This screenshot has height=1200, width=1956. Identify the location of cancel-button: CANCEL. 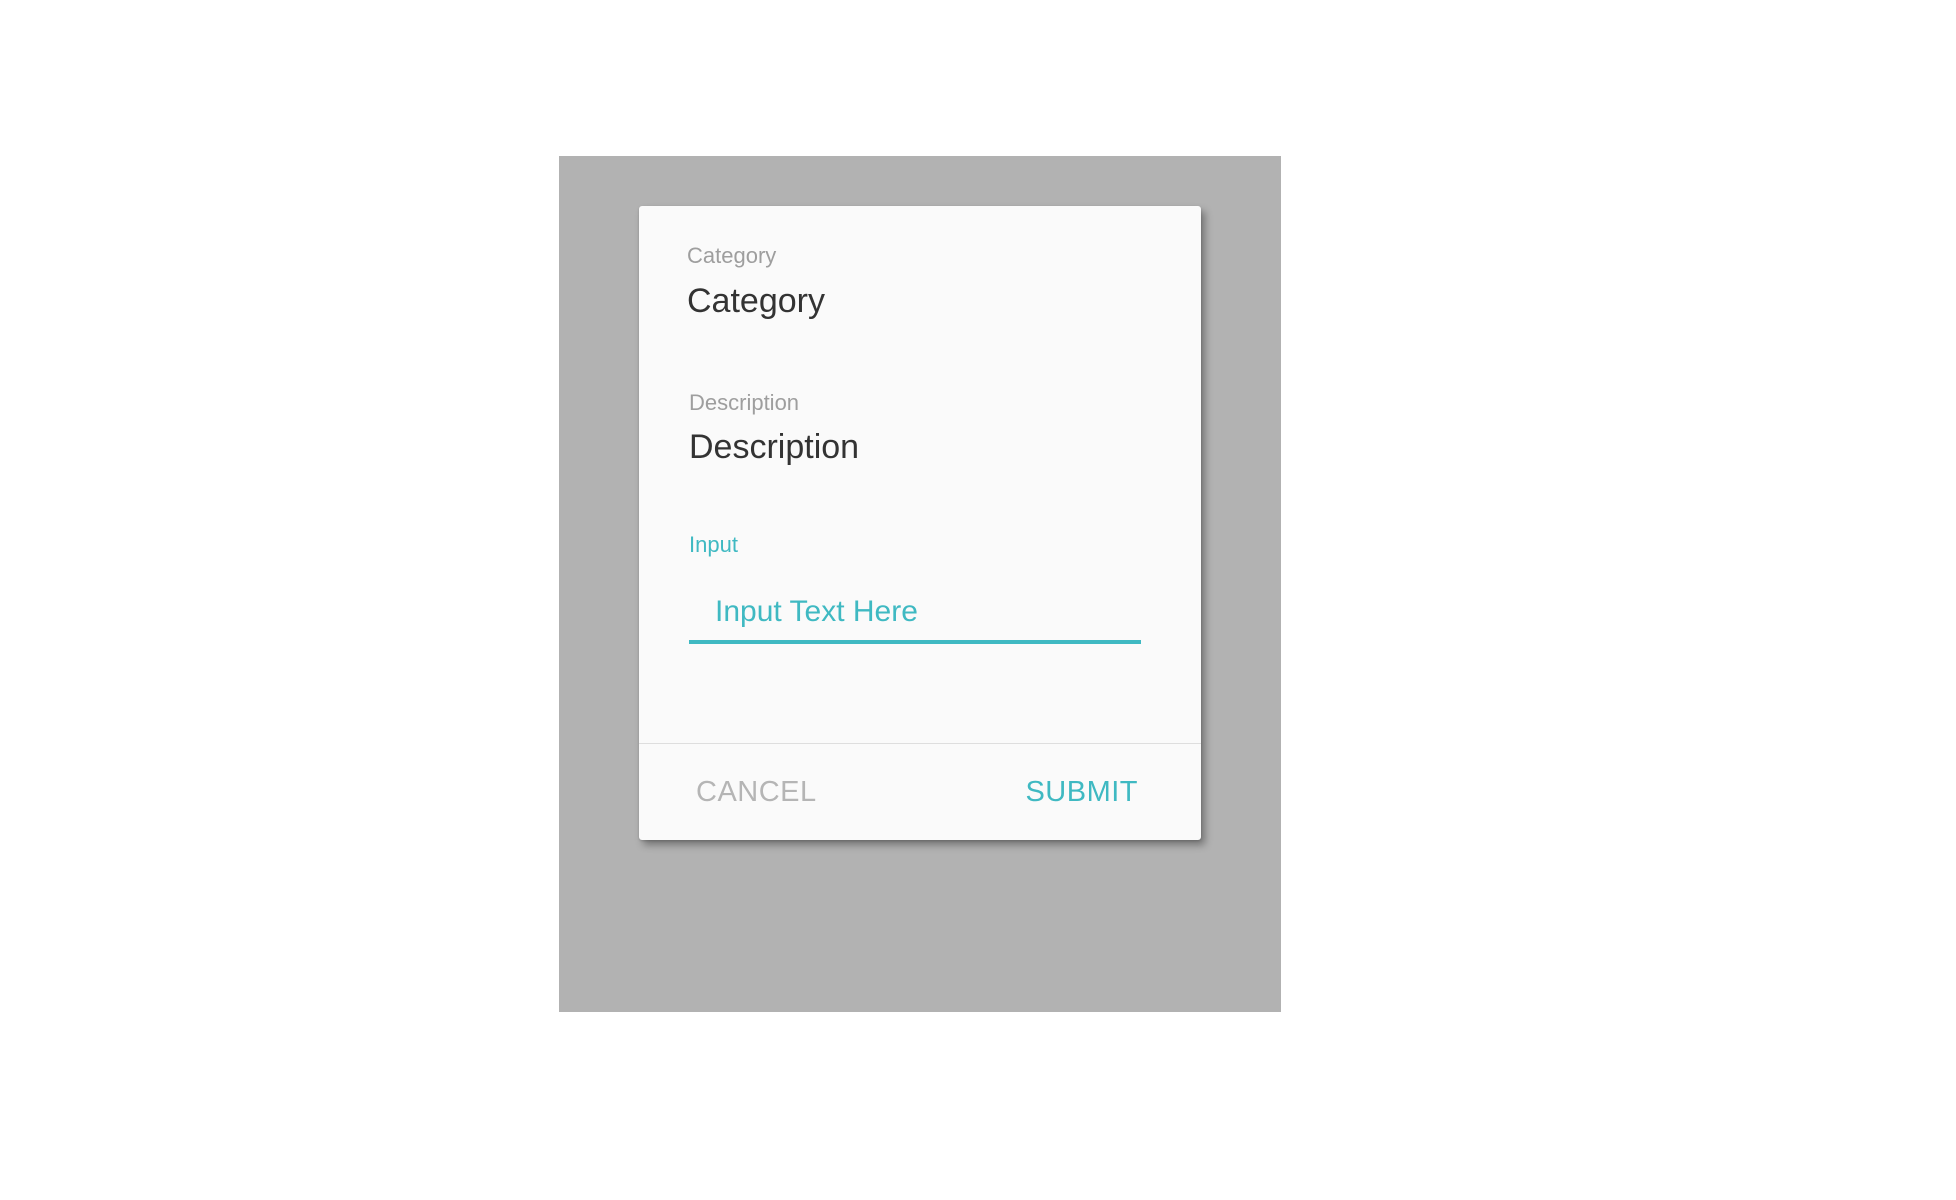
(756, 792).